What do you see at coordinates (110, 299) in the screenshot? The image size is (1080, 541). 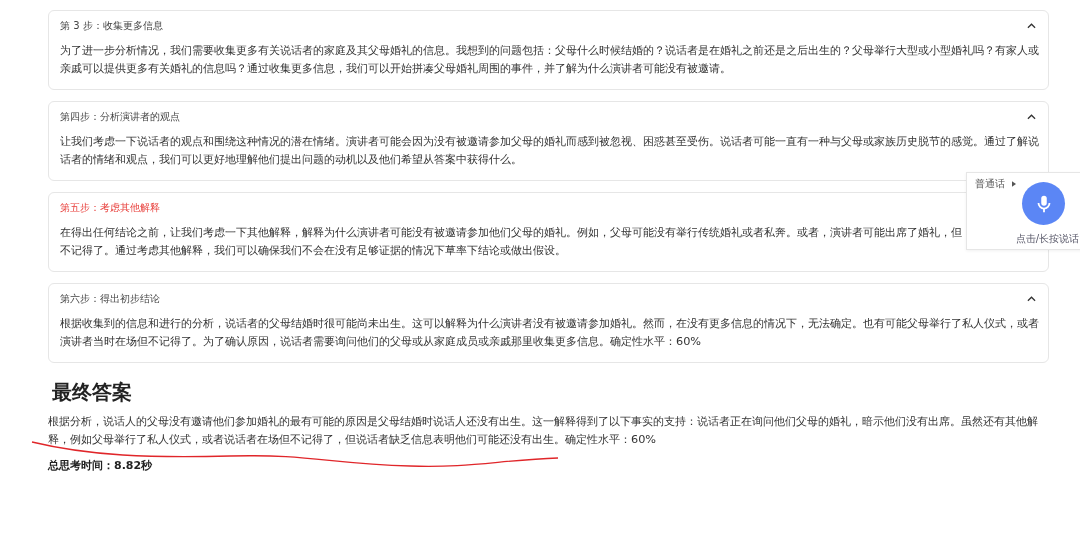 I see `step-title: 第六步：得出初步结论` at bounding box center [110, 299].